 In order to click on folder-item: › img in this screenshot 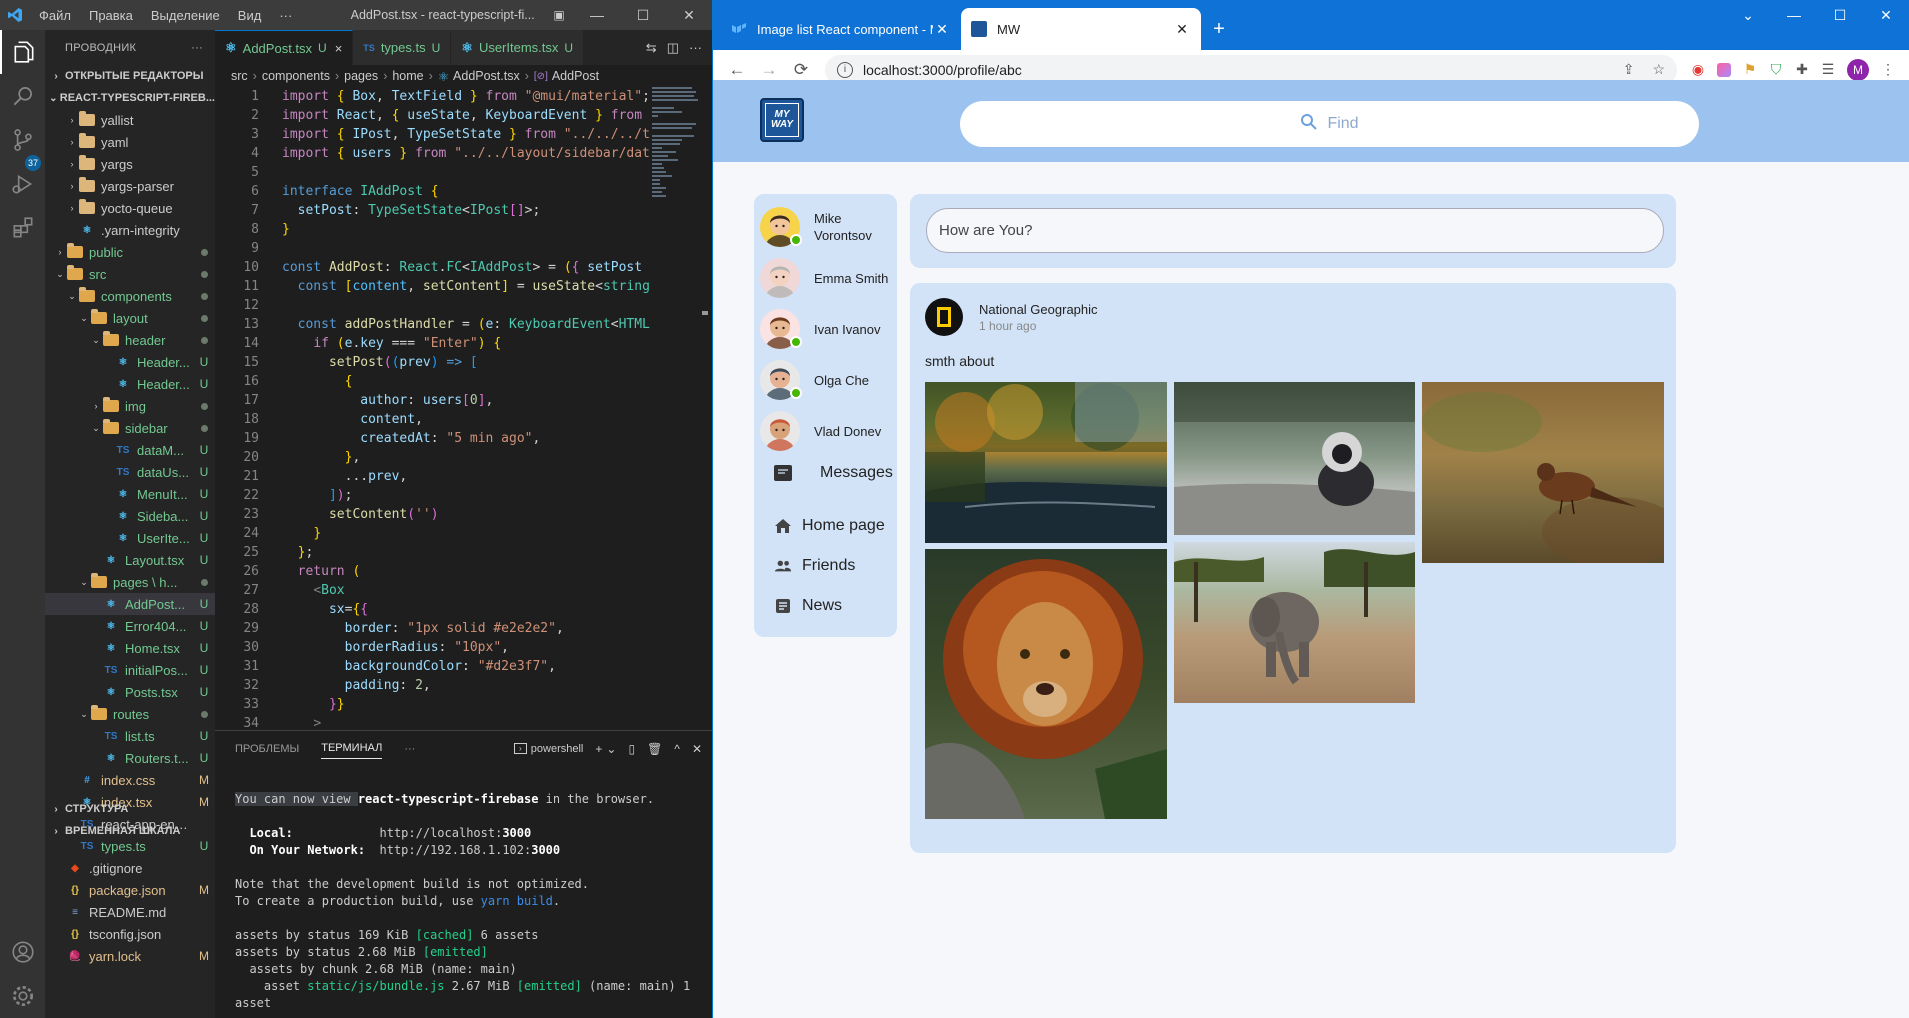, I will do `click(130, 406)`.